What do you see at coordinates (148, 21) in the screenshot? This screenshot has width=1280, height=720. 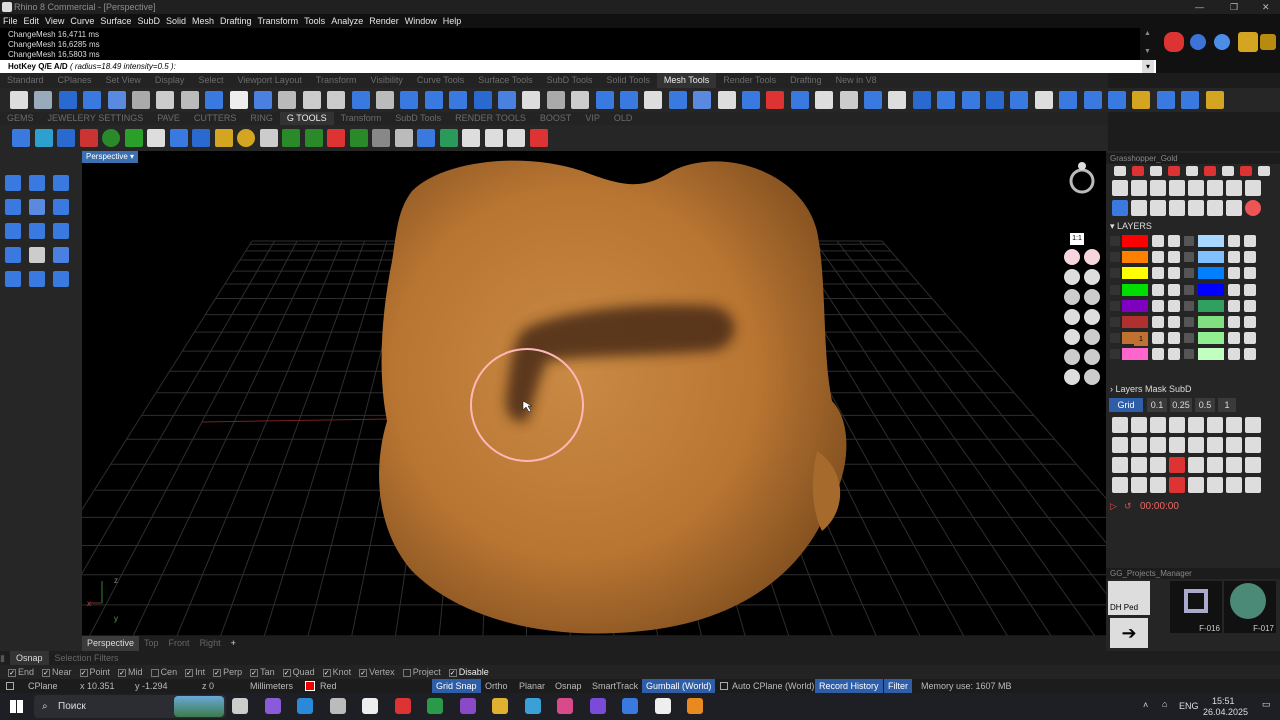 I see `menu-subd: SubD` at bounding box center [148, 21].